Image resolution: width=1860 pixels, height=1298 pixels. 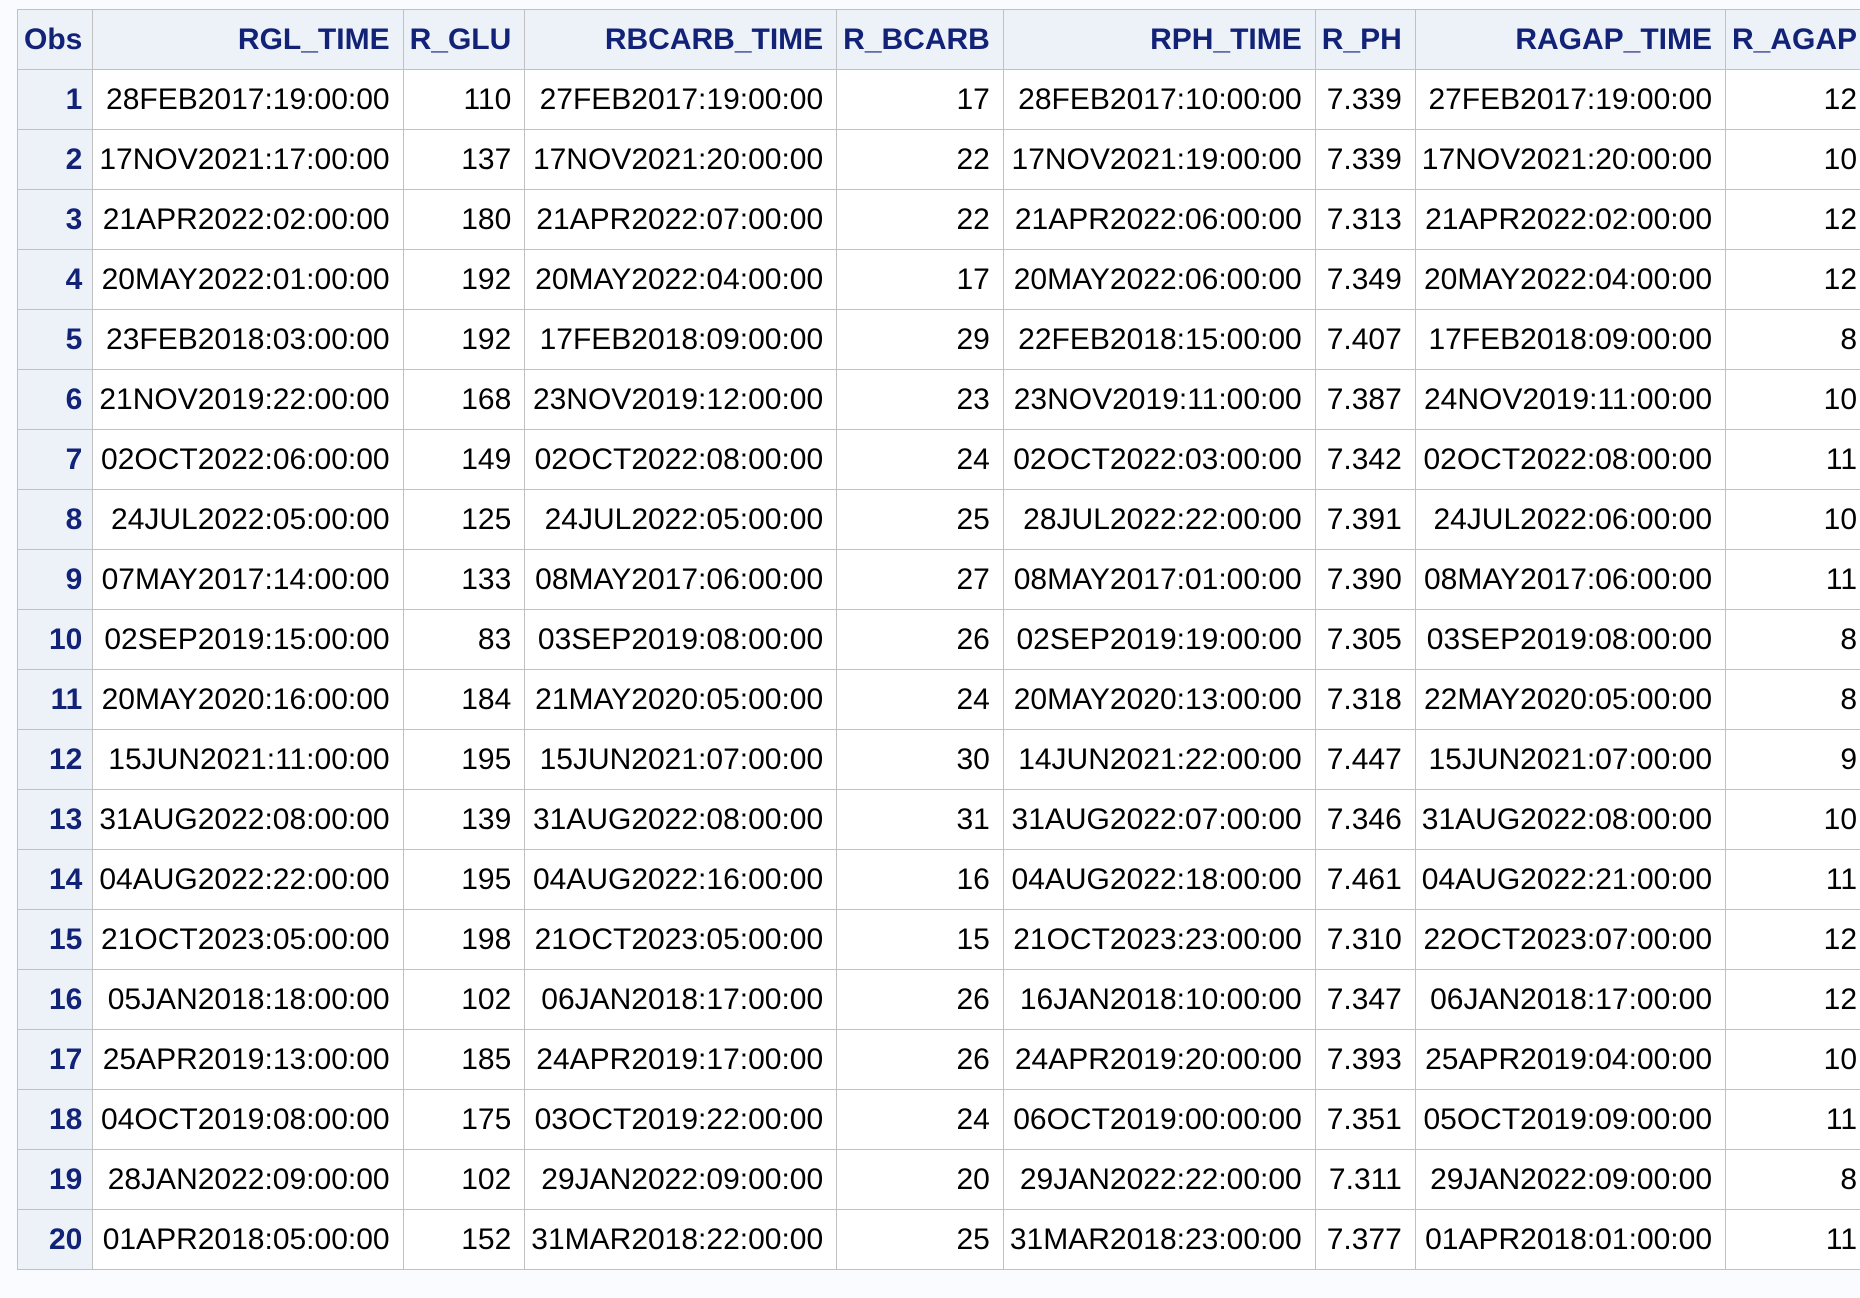 I want to click on column-header-r-bcarb: R_BCARB, so click(x=920, y=39).